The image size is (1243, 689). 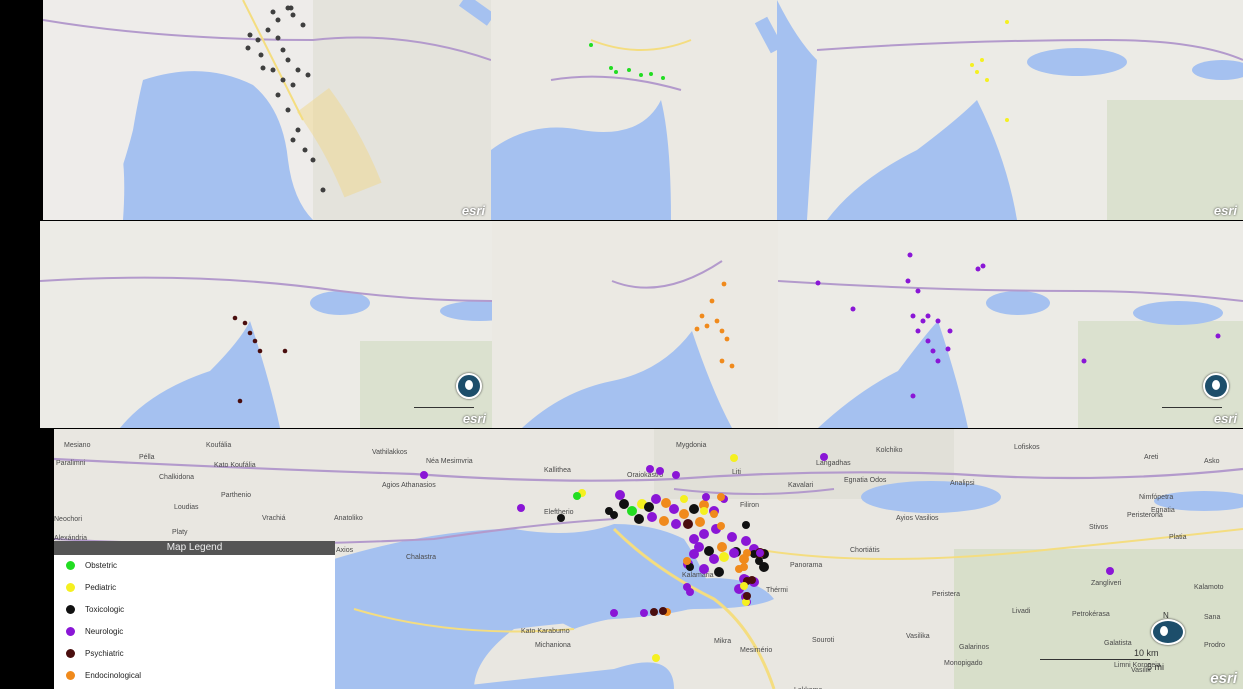 I want to click on map-panel-psychiatric: esri, so click(x=266, y=324).